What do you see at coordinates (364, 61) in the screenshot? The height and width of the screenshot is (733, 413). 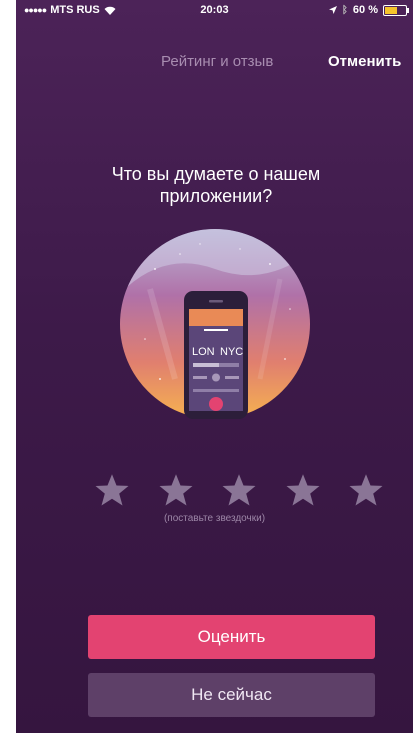 I see `cancel-button: Отменить` at bounding box center [364, 61].